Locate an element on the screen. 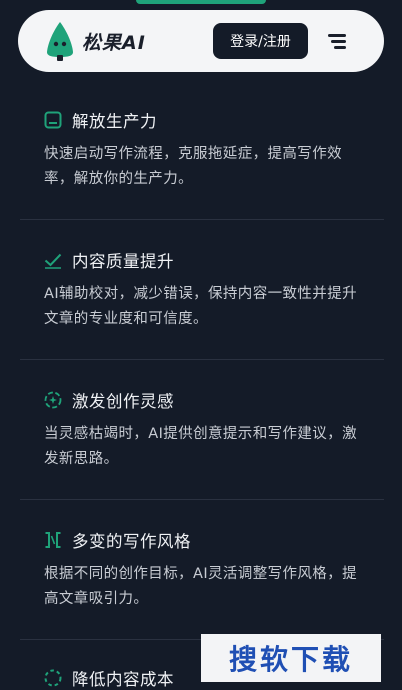 The width and height of the screenshot is (402, 690). feature-title: 降低内容成本 is located at coordinates (123, 679).